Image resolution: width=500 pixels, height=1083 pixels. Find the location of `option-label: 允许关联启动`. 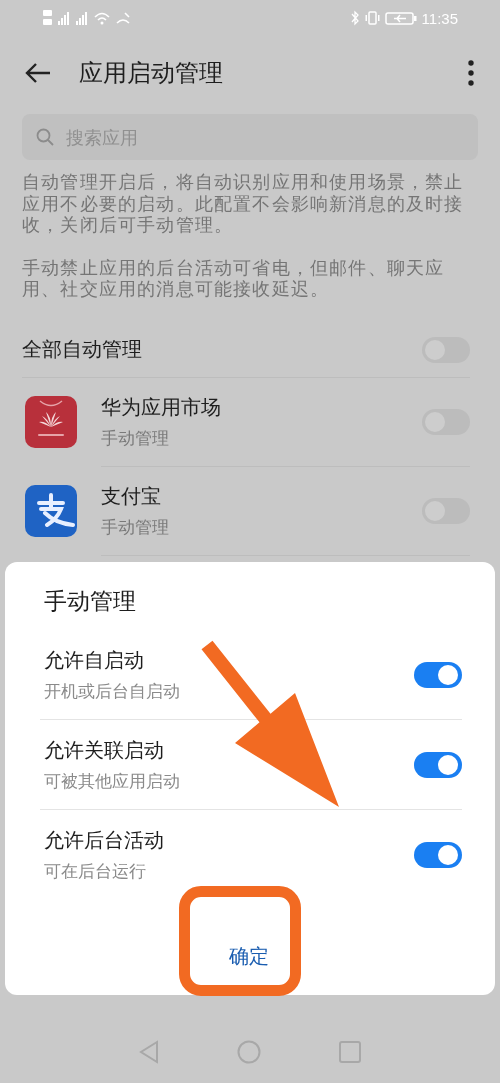

option-label: 允许关联启动 is located at coordinates (104, 750).